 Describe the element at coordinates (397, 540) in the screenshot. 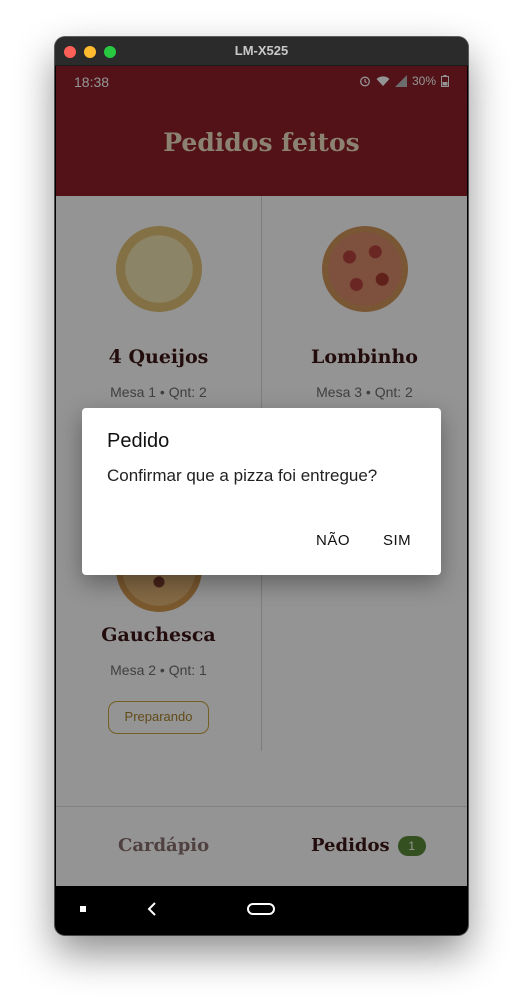

I see `confirm-button: SIM` at that location.